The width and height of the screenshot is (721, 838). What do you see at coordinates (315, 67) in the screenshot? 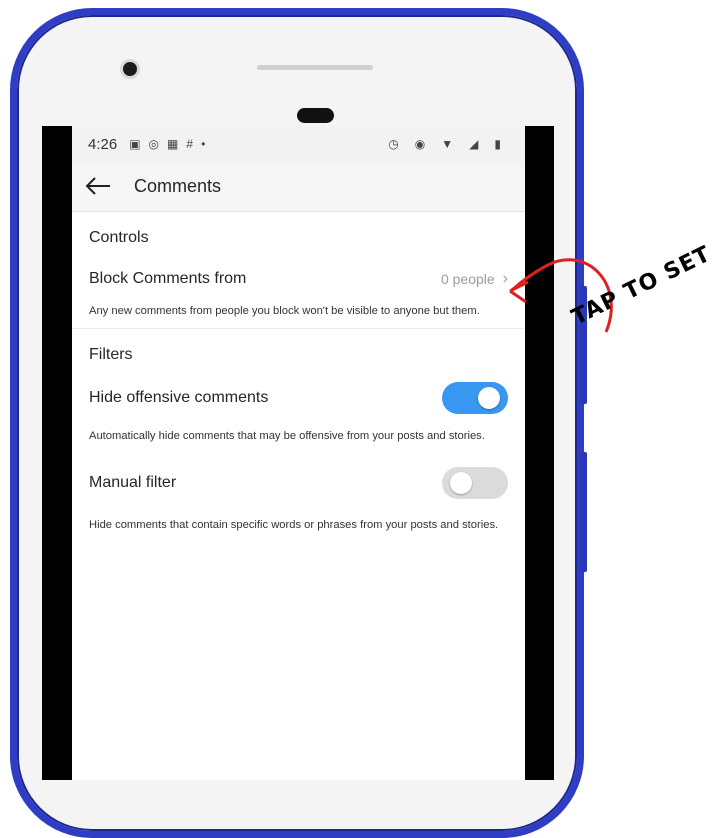
I see `earpiece-speaker` at bounding box center [315, 67].